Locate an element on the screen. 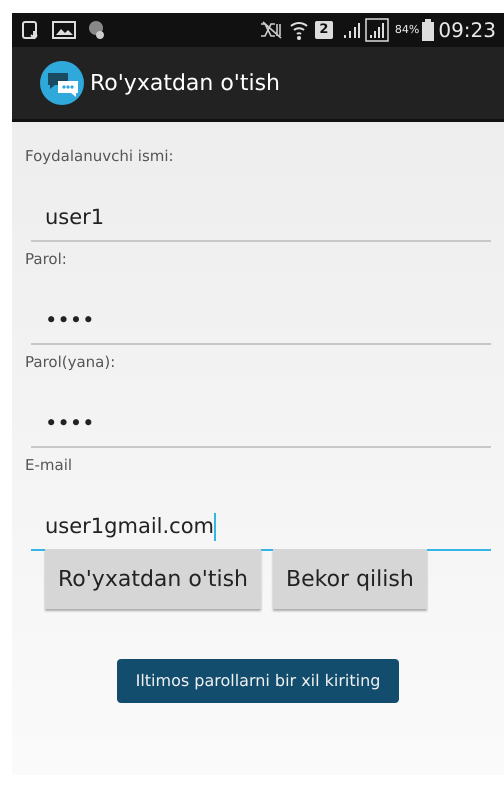 The image size is (504, 811). toast-message: Iltimos parollarni bir xil kiriting is located at coordinates (258, 681).